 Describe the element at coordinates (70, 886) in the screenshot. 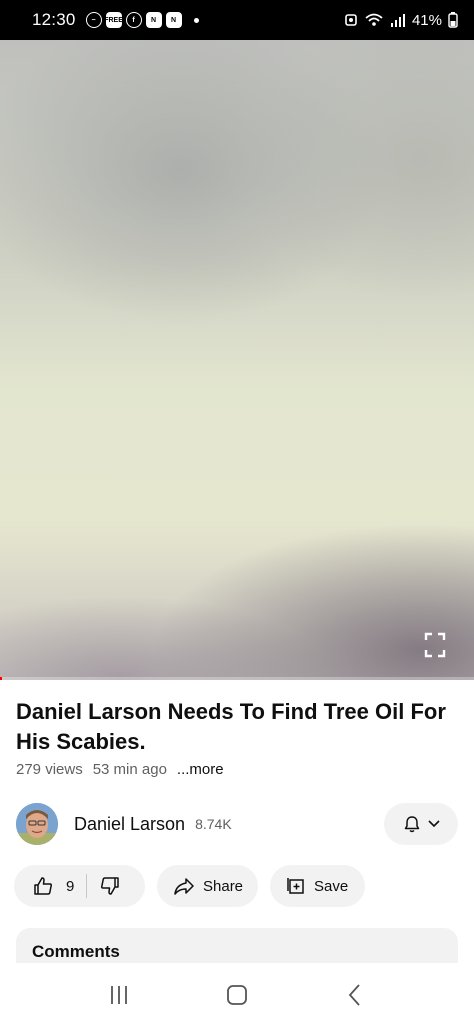

I see `like-count: 9` at that location.